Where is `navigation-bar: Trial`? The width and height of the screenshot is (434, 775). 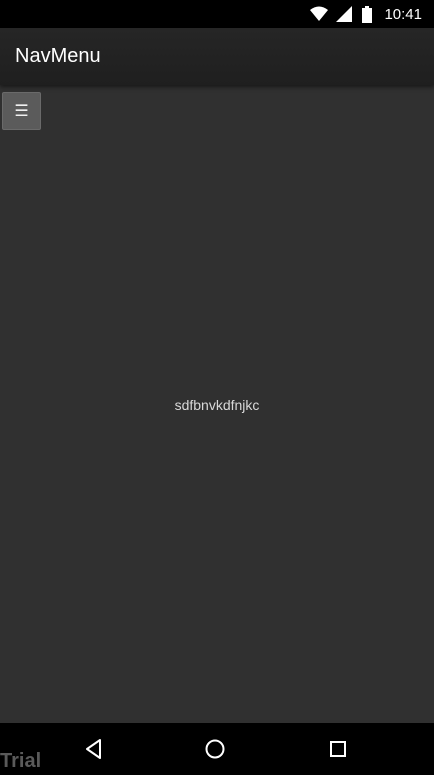
navigation-bar: Trial is located at coordinates (217, 749).